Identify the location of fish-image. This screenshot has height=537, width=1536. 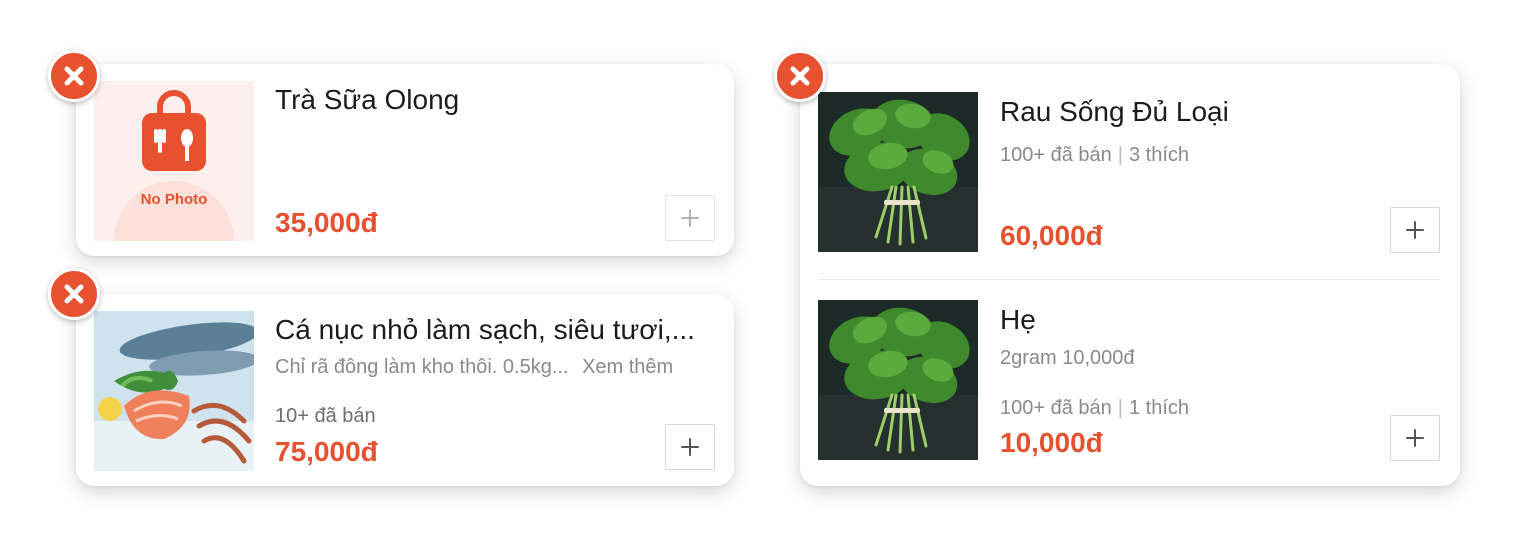
(174, 391).